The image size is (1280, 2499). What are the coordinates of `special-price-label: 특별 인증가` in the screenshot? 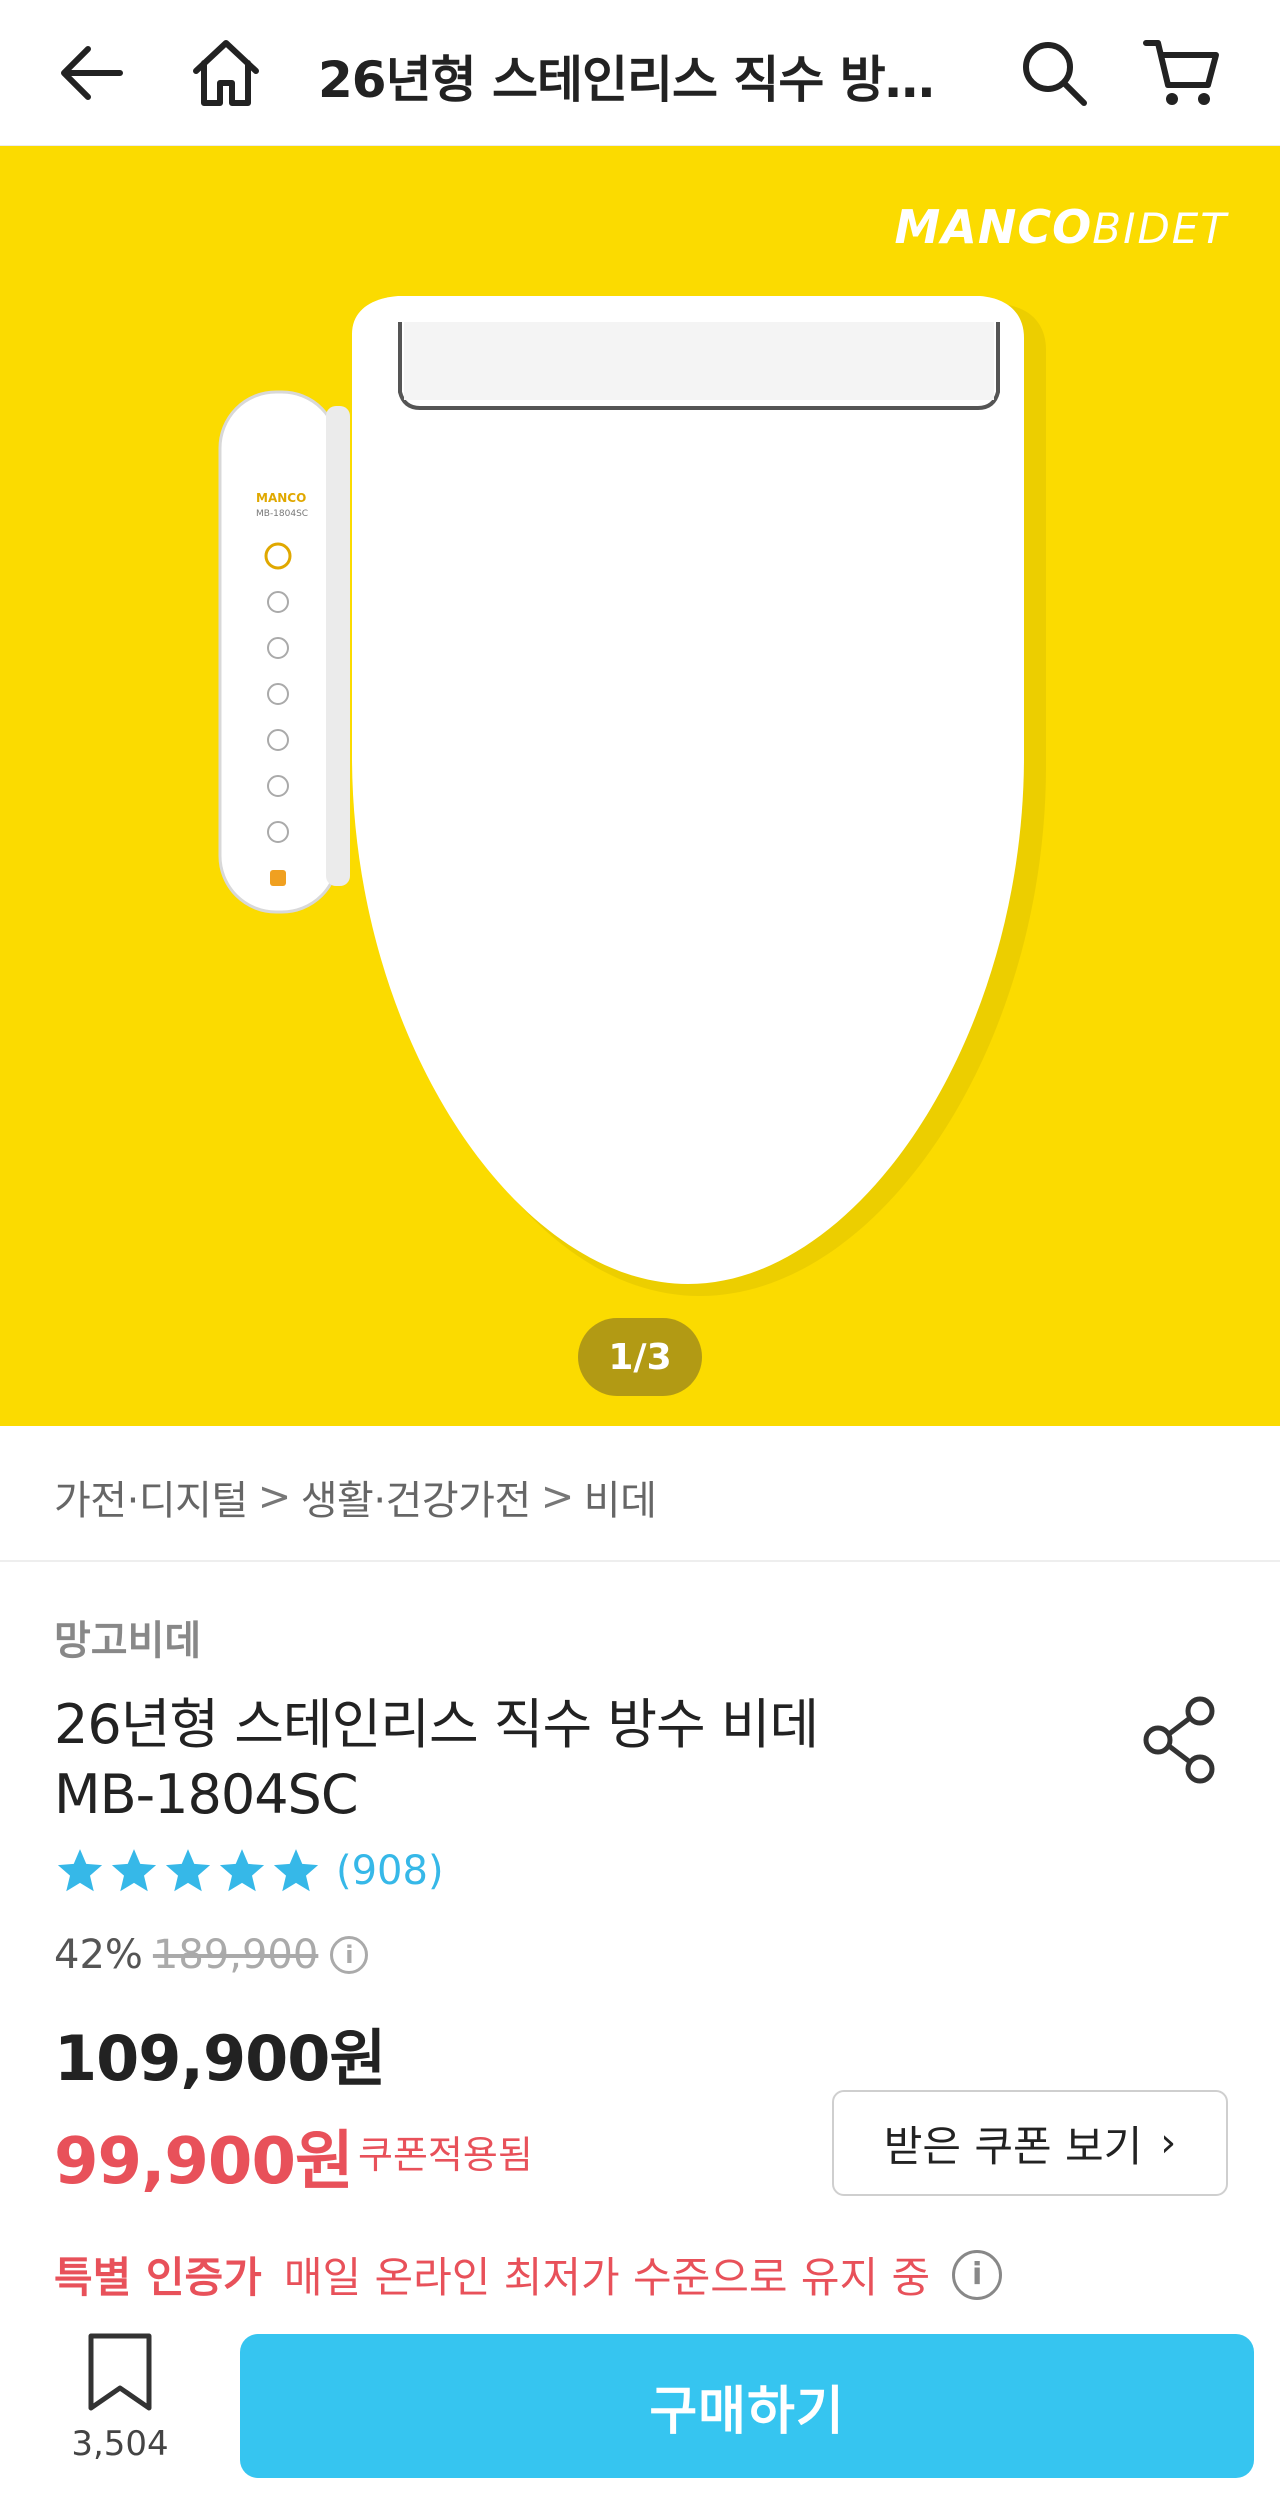 It's located at (158, 2277).